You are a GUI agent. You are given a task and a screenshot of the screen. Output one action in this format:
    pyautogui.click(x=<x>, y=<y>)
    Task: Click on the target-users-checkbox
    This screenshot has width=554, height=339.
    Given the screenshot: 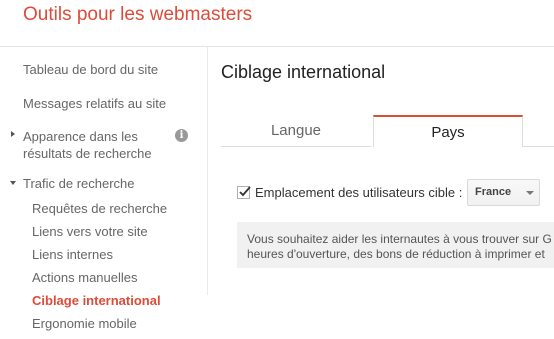 What is the action you would take?
    pyautogui.click(x=244, y=192)
    